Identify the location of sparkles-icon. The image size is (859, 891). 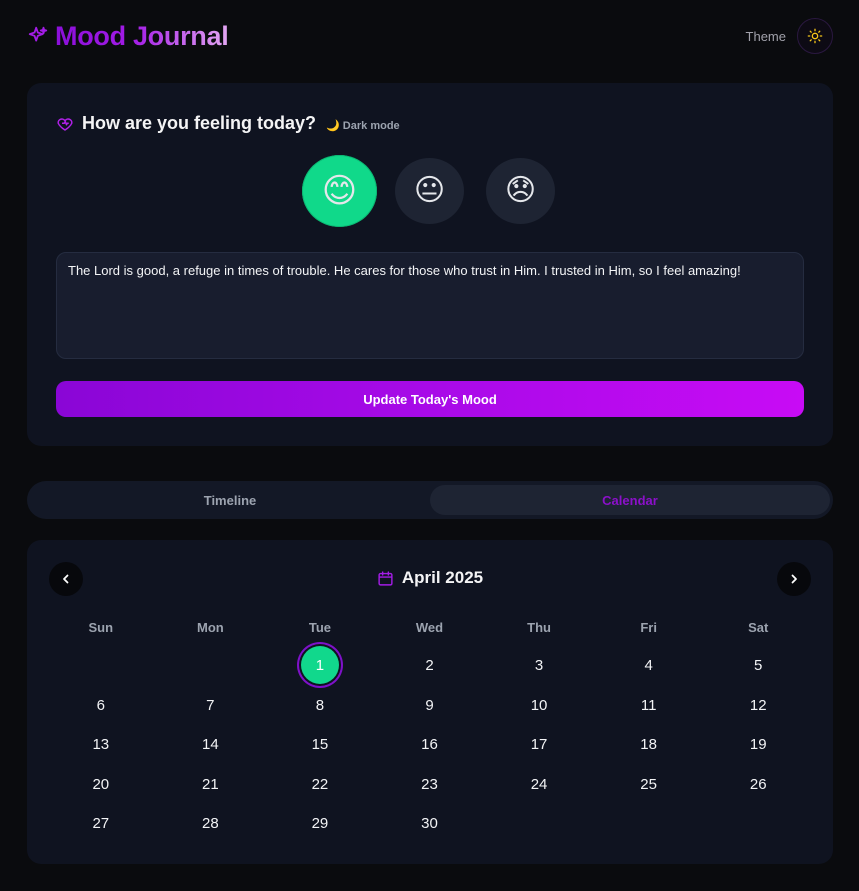
(38, 34).